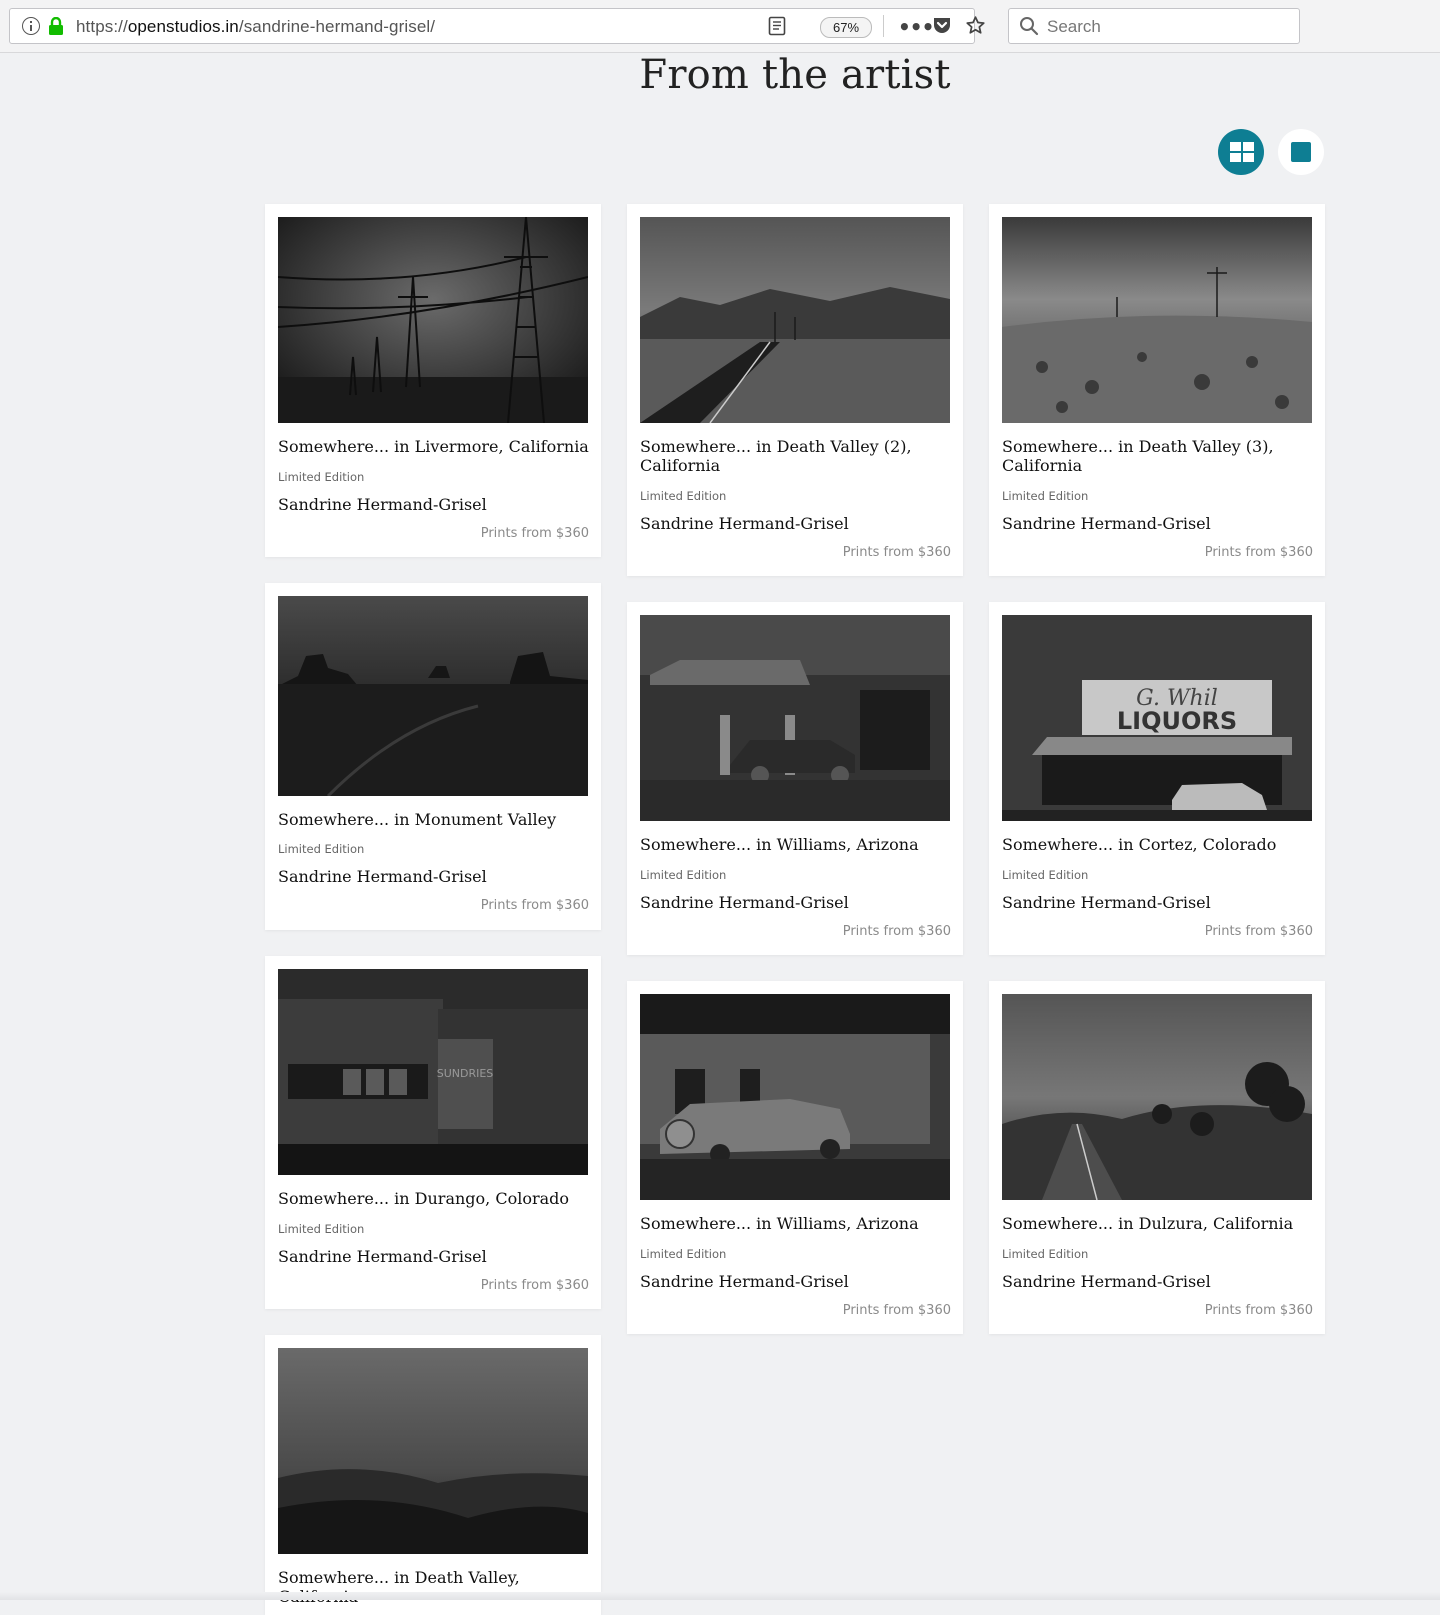  Describe the element at coordinates (1177, 721) in the screenshot. I see `sign-line-2: LIQUORS` at that location.